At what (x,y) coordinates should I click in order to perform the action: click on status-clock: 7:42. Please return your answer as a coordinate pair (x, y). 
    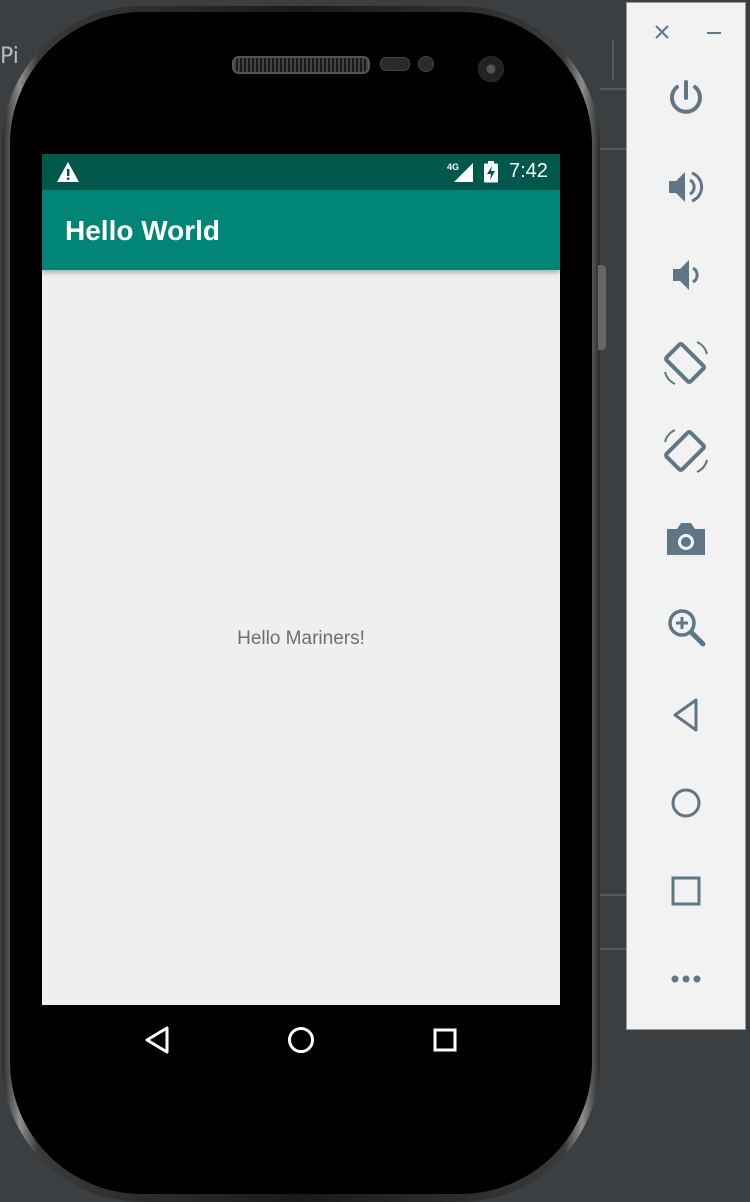
    Looking at the image, I should click on (528, 171).